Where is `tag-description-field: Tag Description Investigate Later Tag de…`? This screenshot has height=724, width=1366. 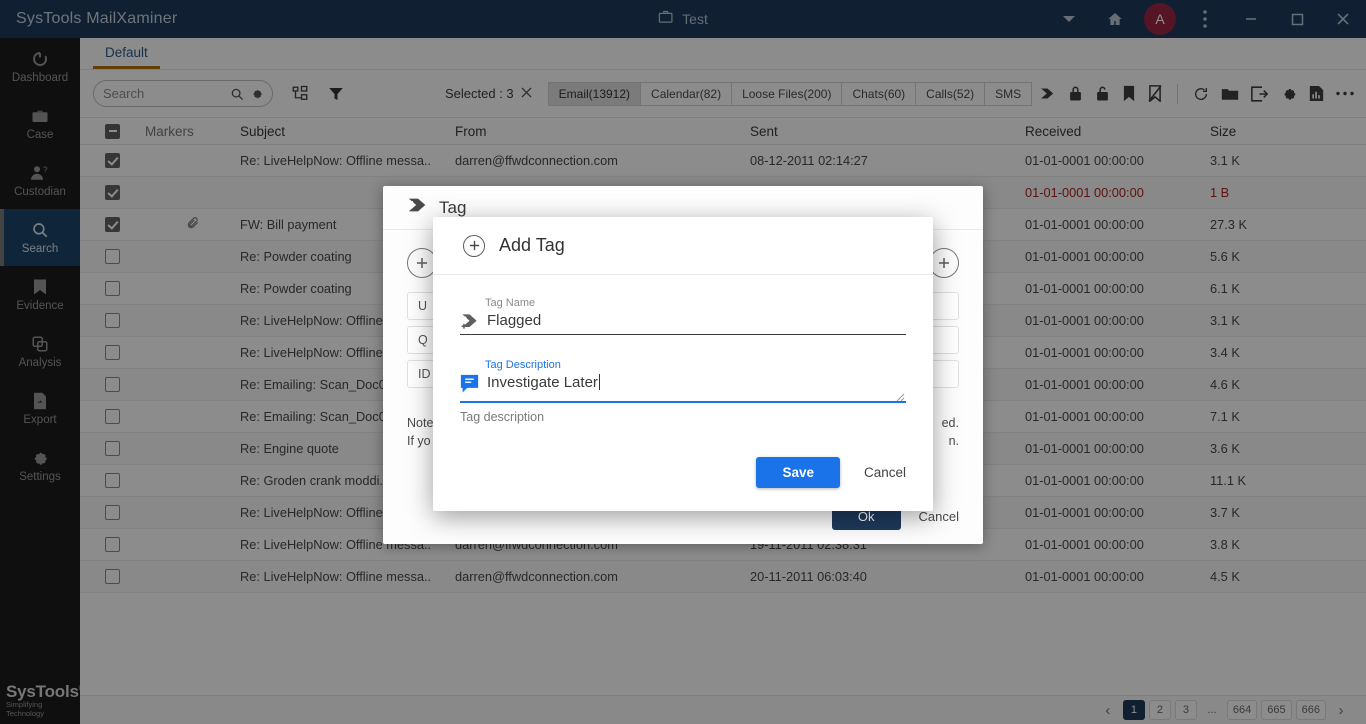
tag-description-field: Tag Description Investigate Later Tag de… is located at coordinates (683, 391).